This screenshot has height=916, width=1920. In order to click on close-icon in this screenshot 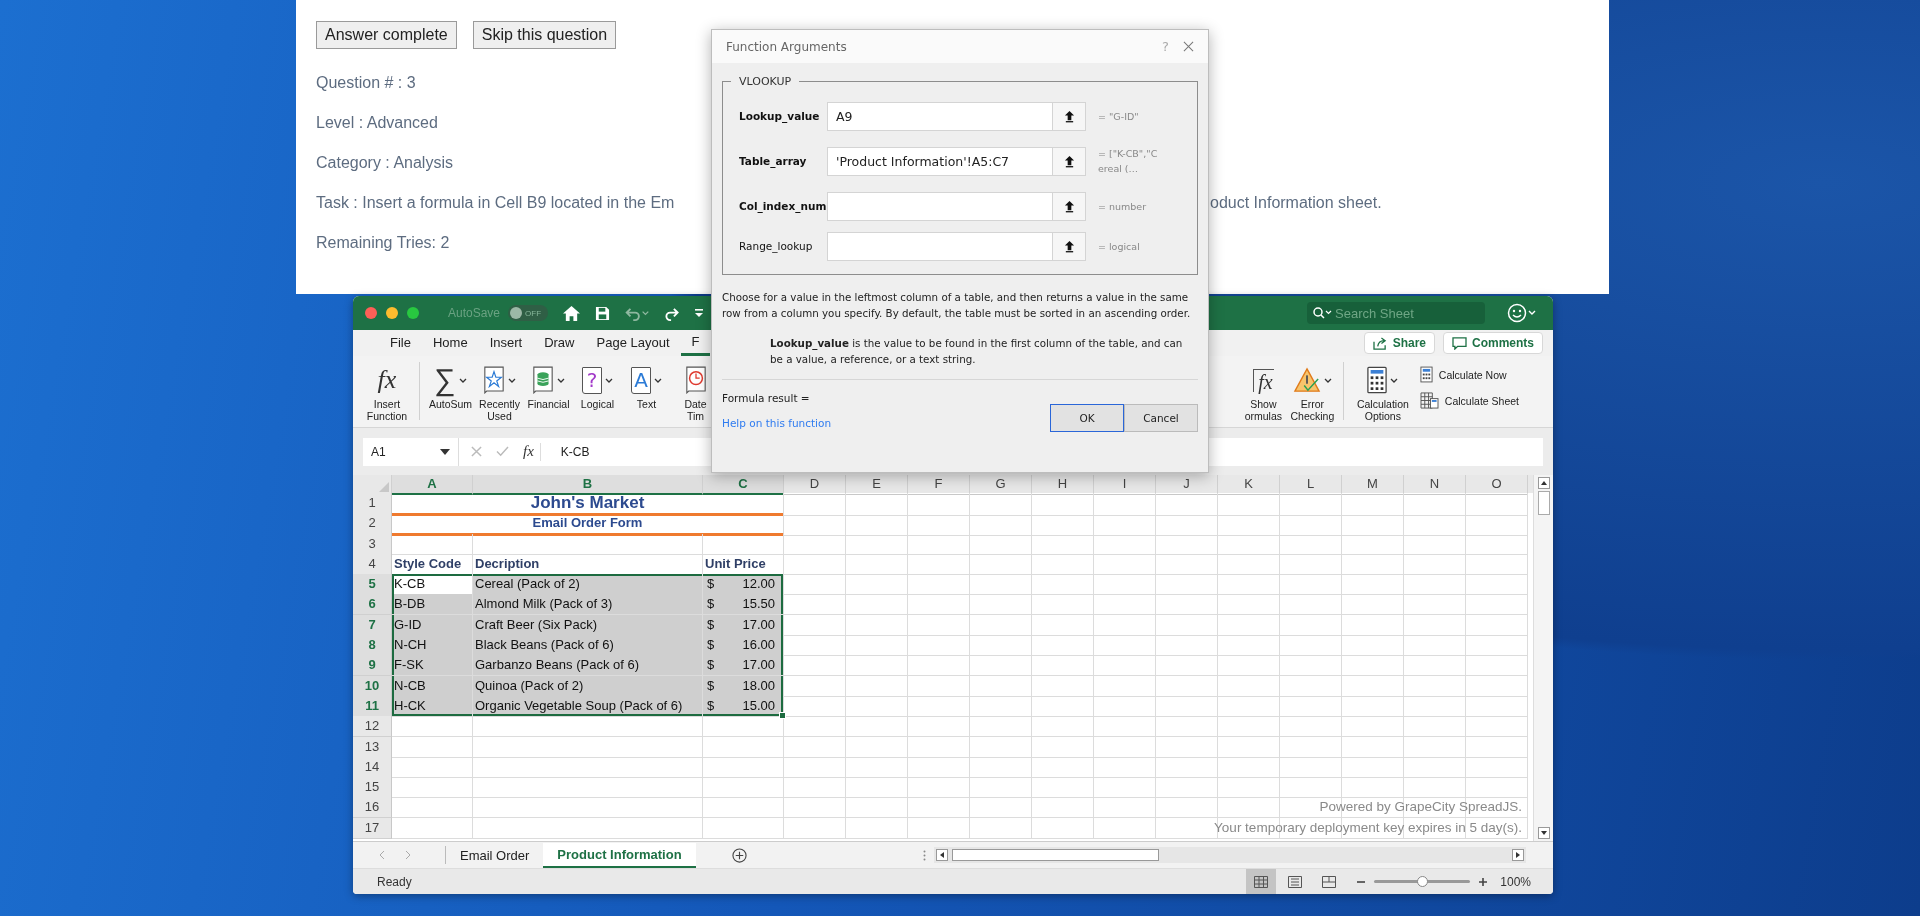, I will do `click(1188, 46)`.